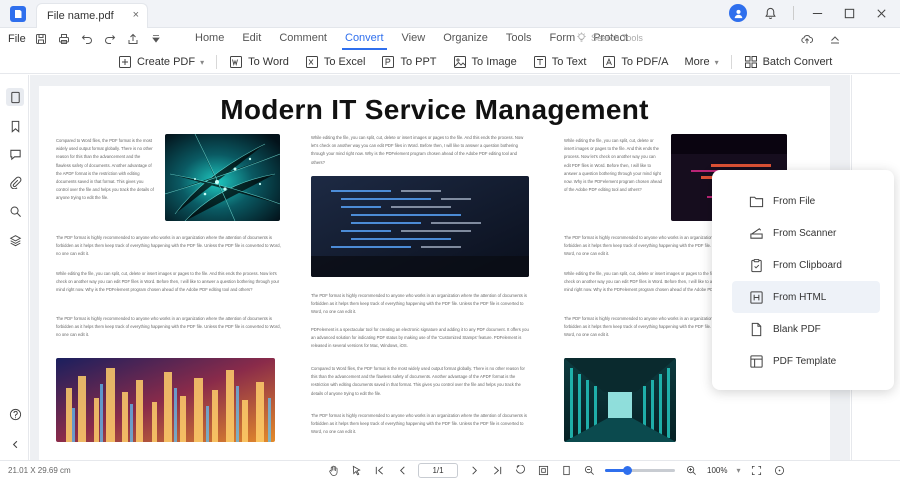  Describe the element at coordinates (807, 39) in the screenshot. I see `cloud-upload-icon` at that location.